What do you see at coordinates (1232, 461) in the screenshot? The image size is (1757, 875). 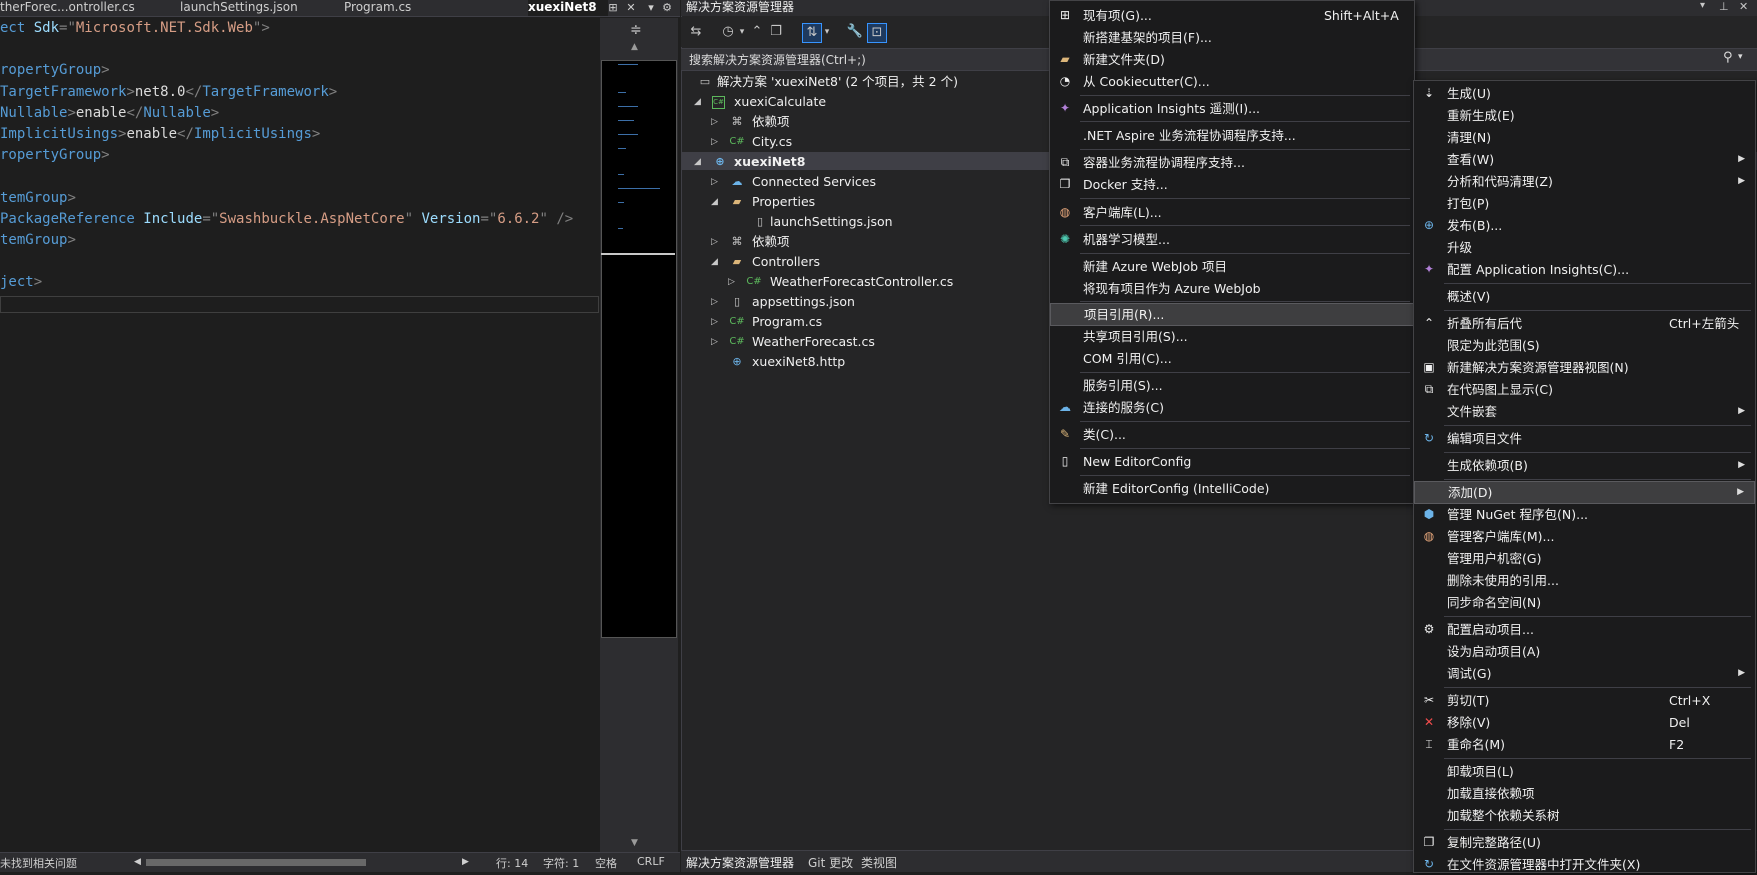 I see `menu-item-editorconfig: ▯ New EditorConfig` at bounding box center [1232, 461].